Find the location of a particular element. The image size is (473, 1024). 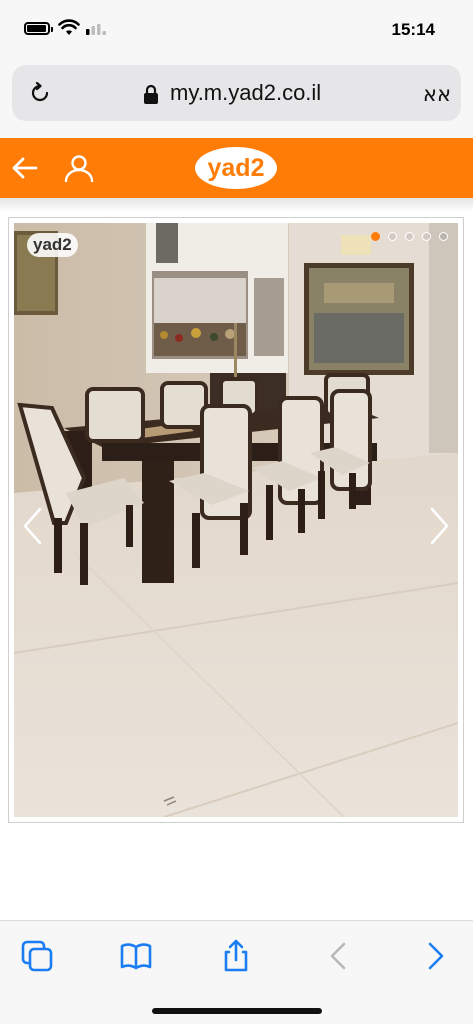

address-bar: my.m.yad2.co.il אא is located at coordinates (236, 93).